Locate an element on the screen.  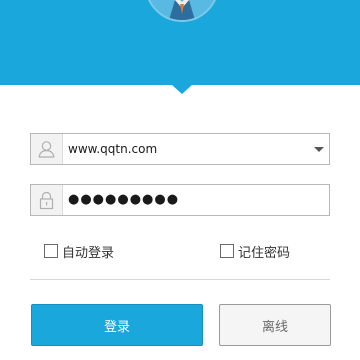
password-field: ●●●●●●●●● is located at coordinates (180, 200).